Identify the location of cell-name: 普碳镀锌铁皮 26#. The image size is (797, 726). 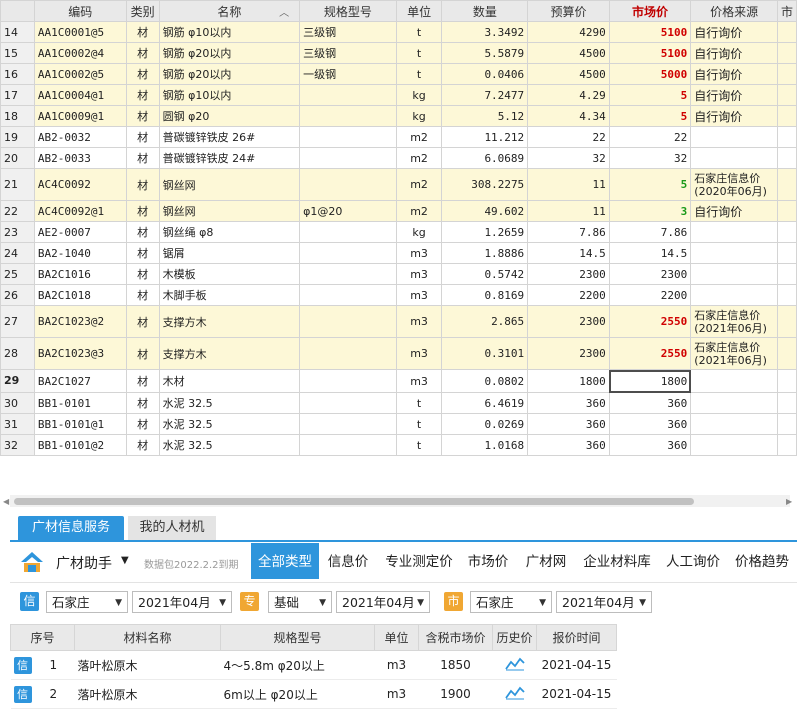
(229, 137).